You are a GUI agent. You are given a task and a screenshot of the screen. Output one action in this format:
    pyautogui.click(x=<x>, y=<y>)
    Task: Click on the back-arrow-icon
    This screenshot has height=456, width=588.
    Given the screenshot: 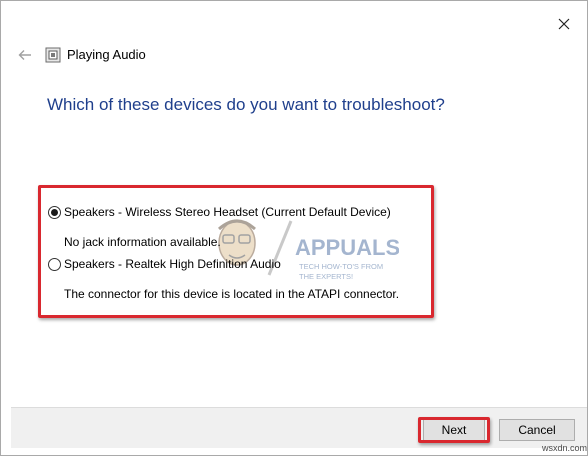 What is the action you would take?
    pyautogui.click(x=24, y=55)
    